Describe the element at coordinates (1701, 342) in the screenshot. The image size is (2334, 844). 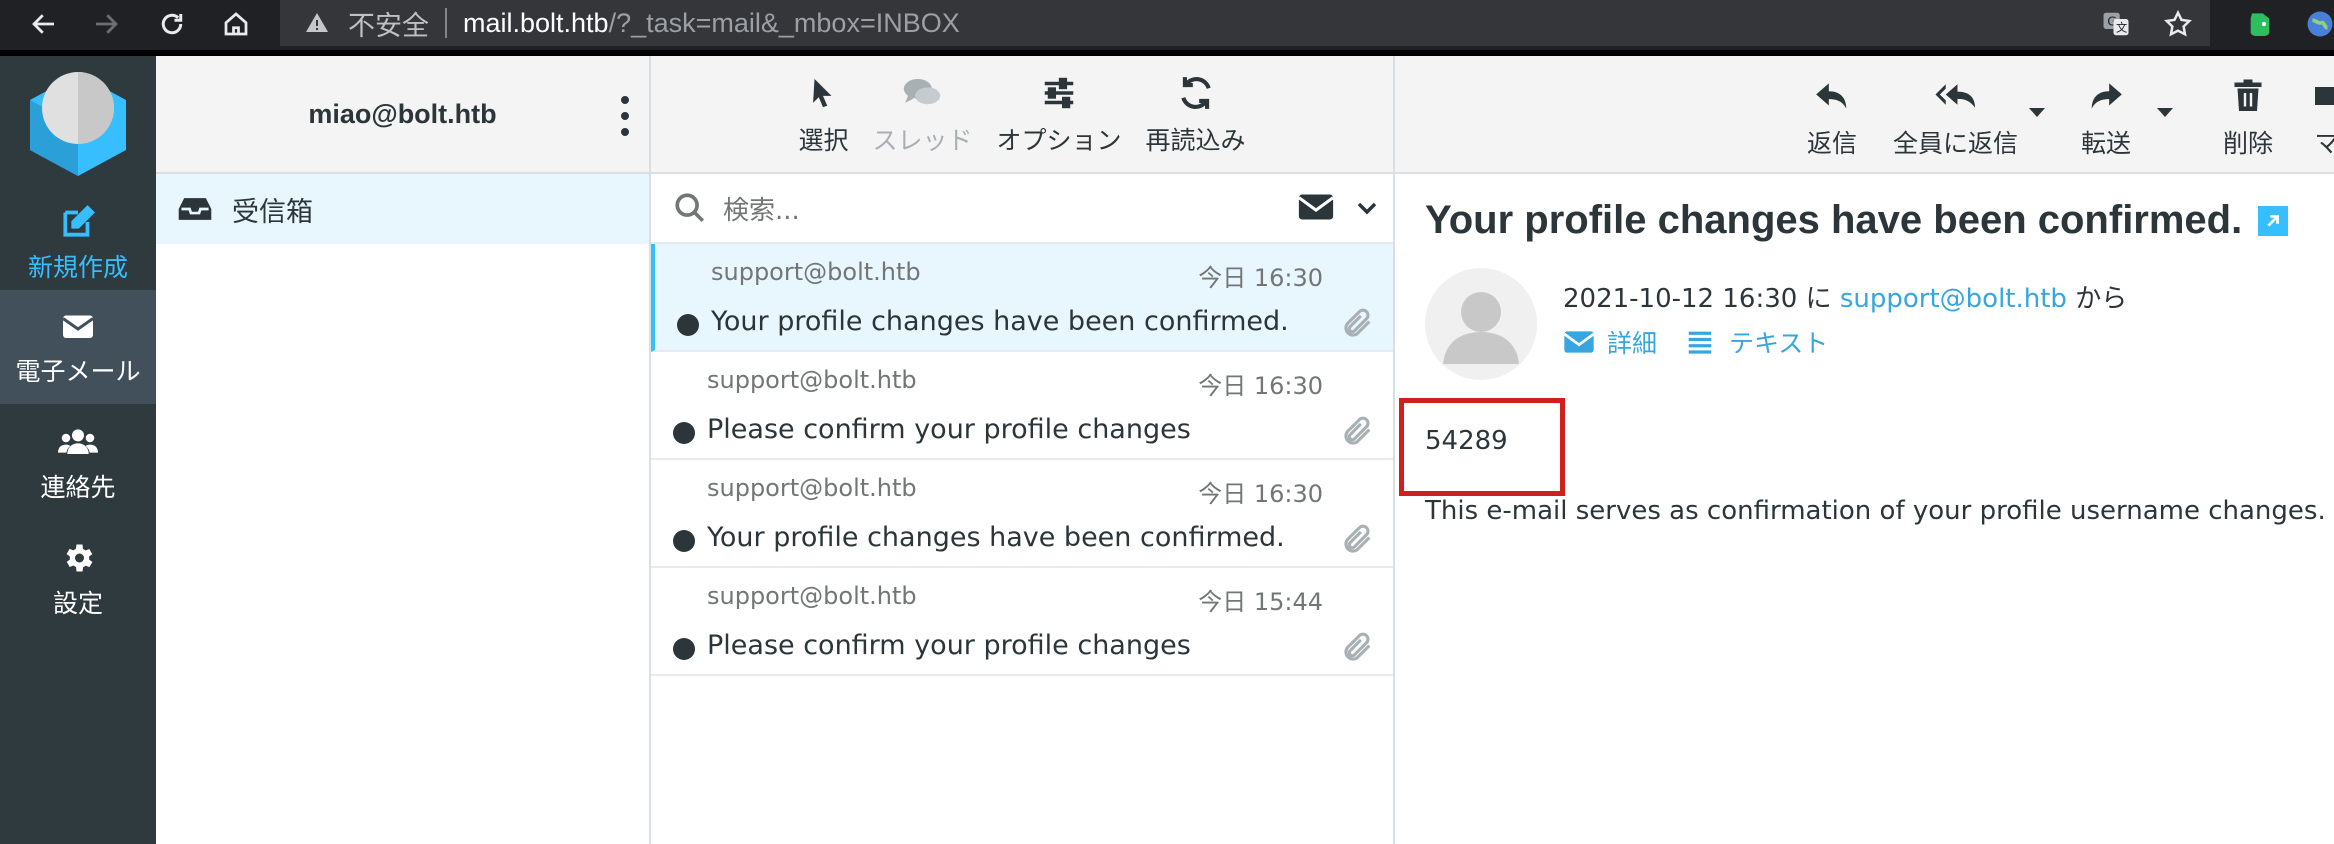
I see `lines-icon` at that location.